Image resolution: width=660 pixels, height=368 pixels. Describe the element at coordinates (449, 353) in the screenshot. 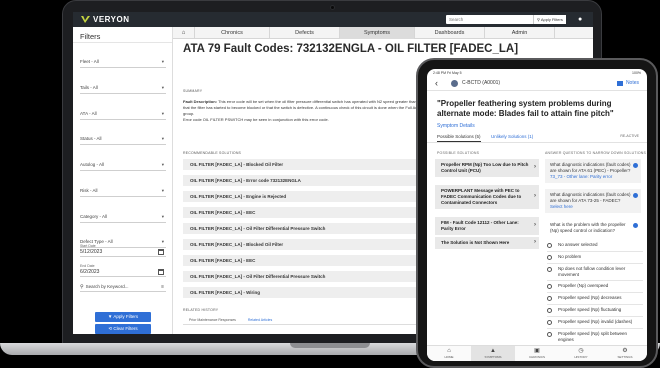

I see `bottom-nav-home: ⌂ HOME` at that location.